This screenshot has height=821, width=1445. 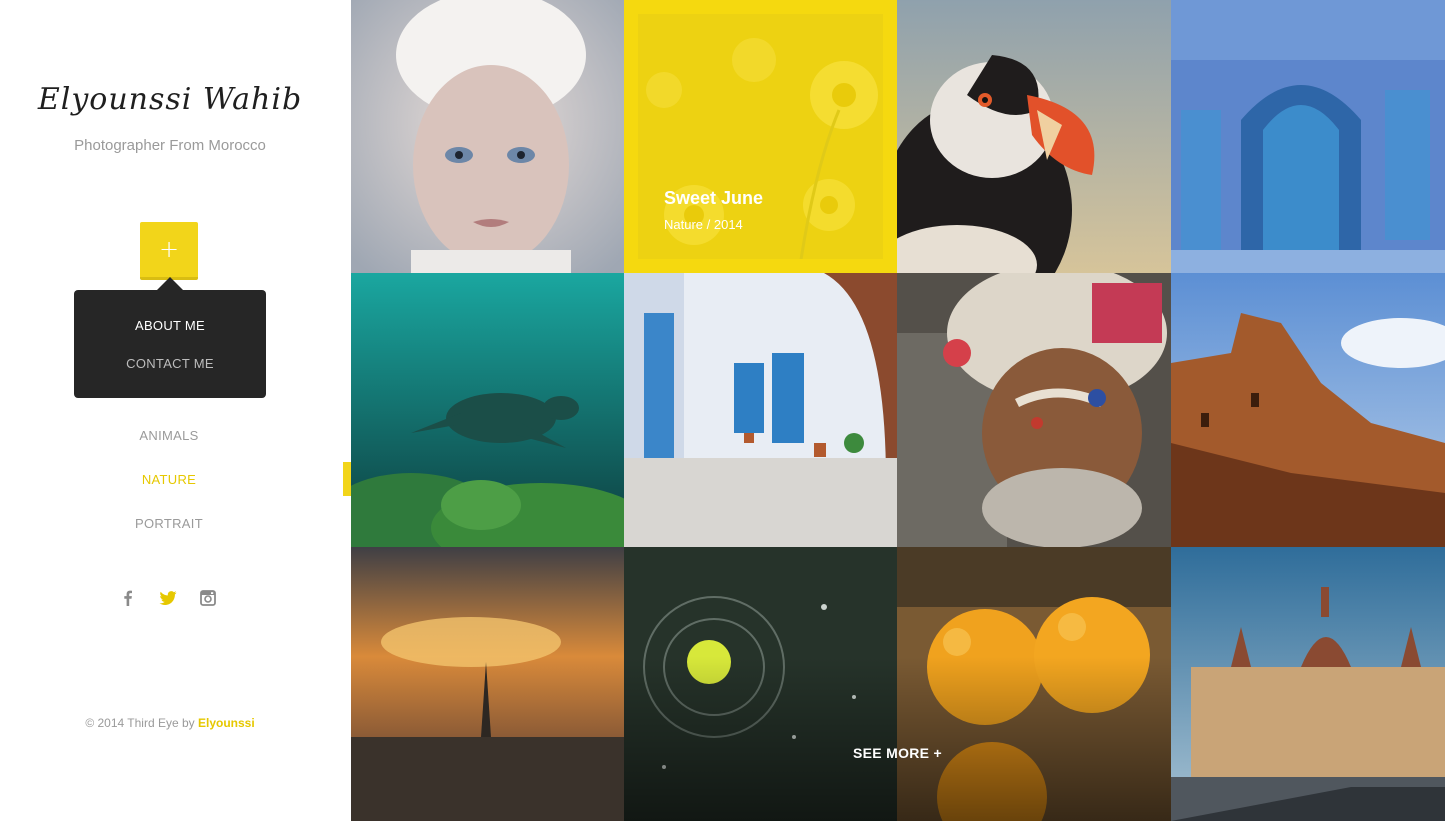 What do you see at coordinates (713, 198) in the screenshot?
I see `tile-title: Sweet June` at bounding box center [713, 198].